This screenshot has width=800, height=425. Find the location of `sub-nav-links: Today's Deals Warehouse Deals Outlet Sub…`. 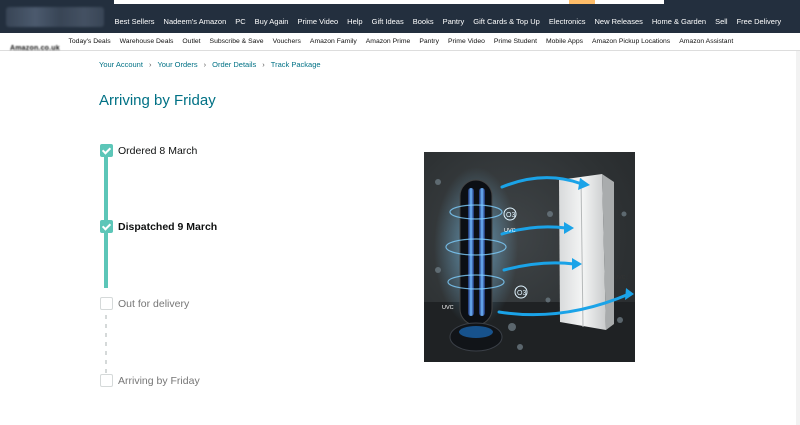

sub-nav-links: Today's Deals Warehouse Deals Outlet Sub… is located at coordinates (401, 42).